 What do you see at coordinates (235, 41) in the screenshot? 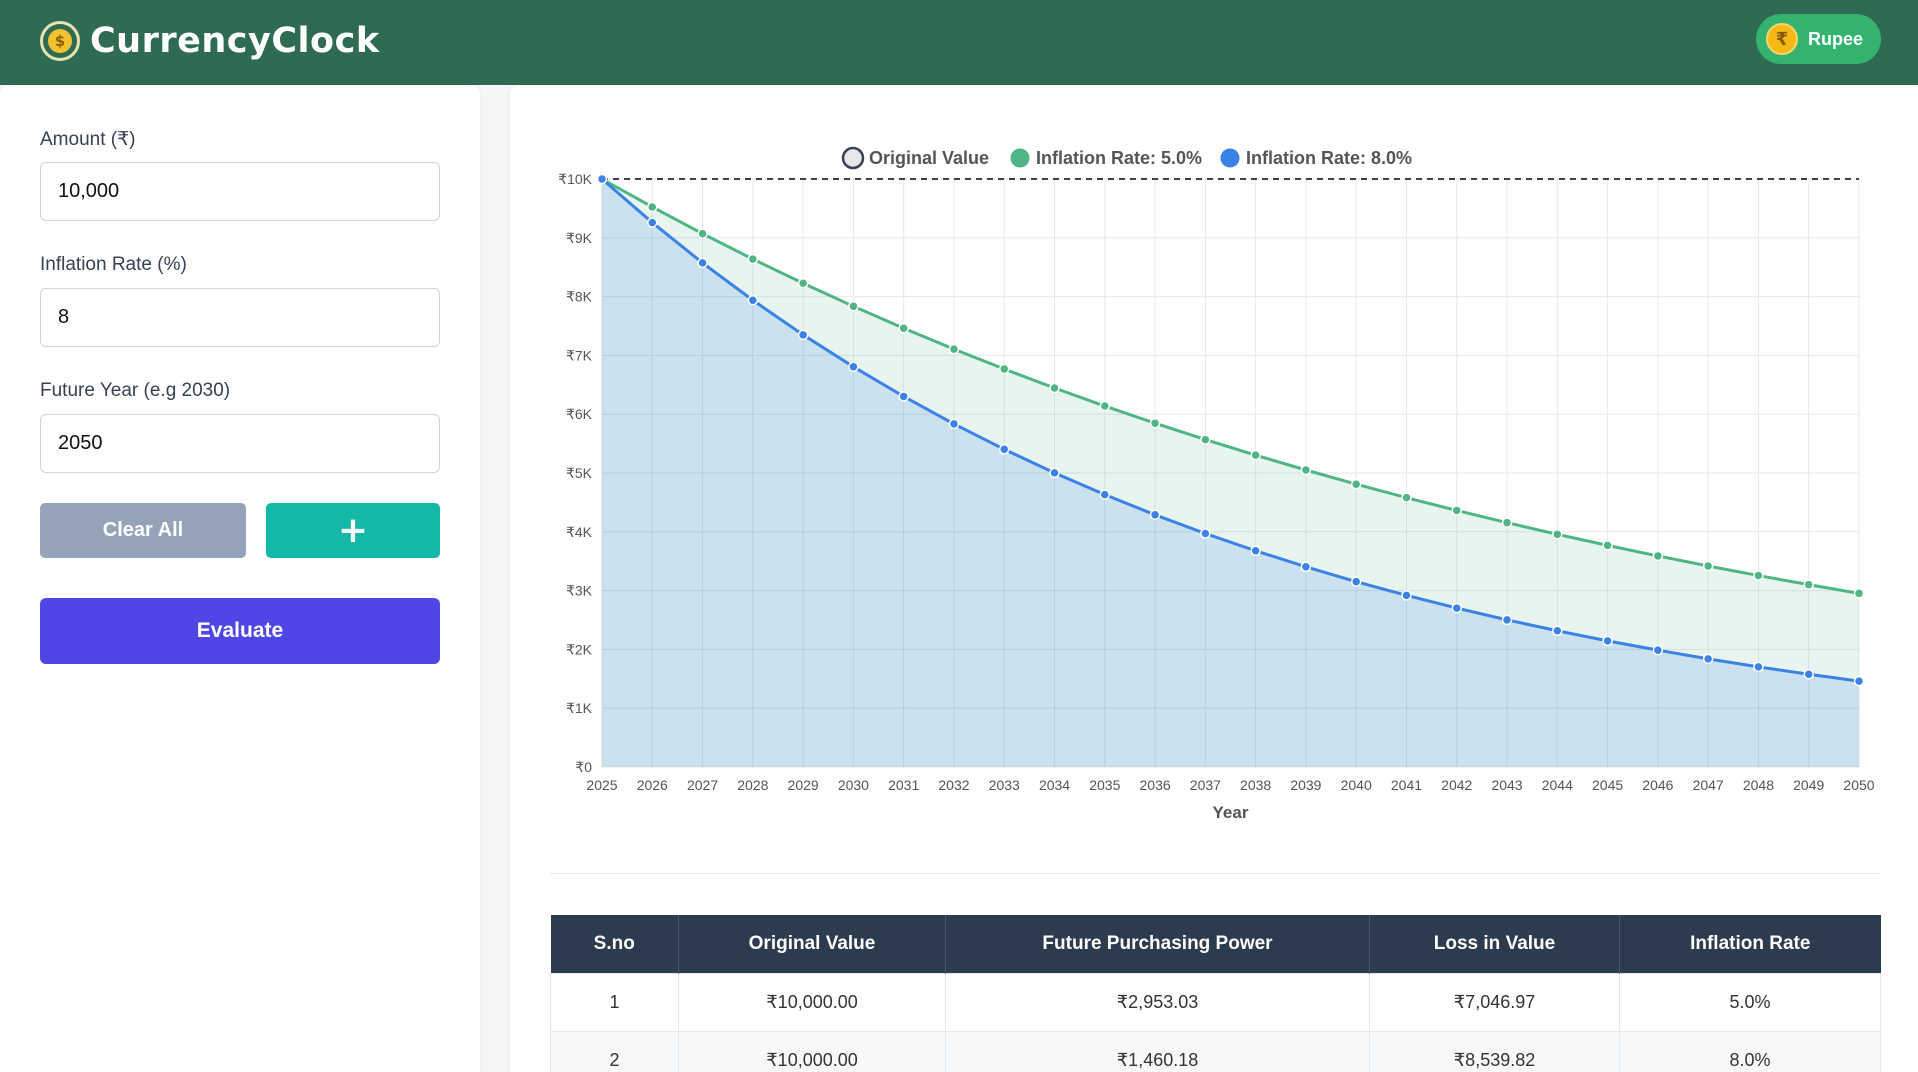
I see `app-title: CurrencyClock` at bounding box center [235, 41].